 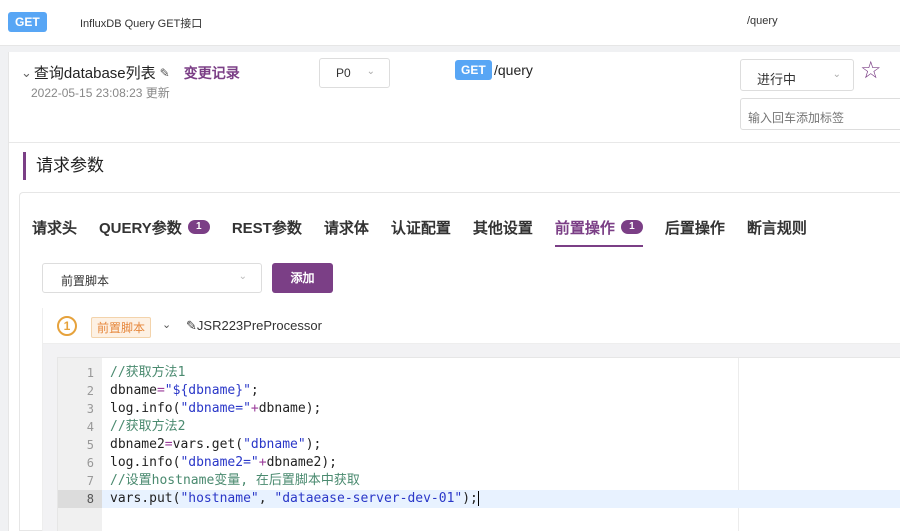 What do you see at coordinates (479, 409) in the screenshot?
I see `code-line: 3 log.info("dbname="+dbname);` at bounding box center [479, 409].